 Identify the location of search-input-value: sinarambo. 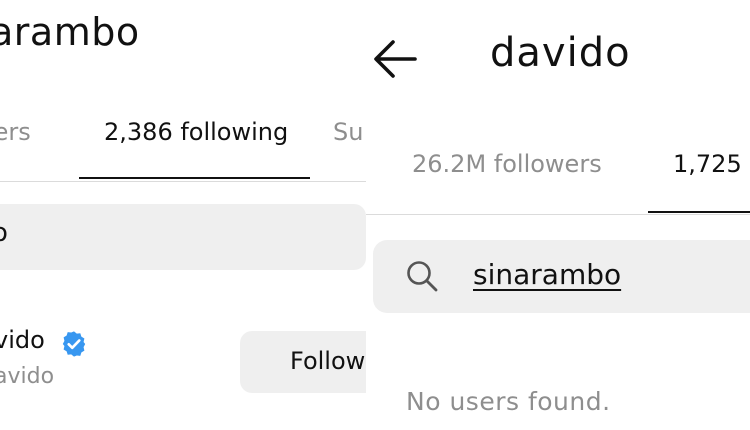
(547, 274).